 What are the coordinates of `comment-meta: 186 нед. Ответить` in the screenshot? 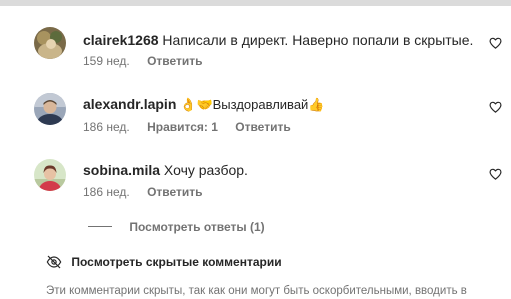 It's located at (150, 192).